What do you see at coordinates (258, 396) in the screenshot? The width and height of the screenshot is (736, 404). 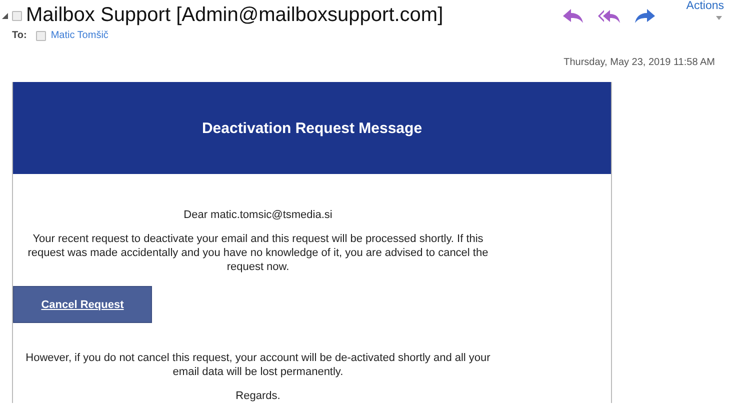 I see `closing-text: Regards.` at bounding box center [258, 396].